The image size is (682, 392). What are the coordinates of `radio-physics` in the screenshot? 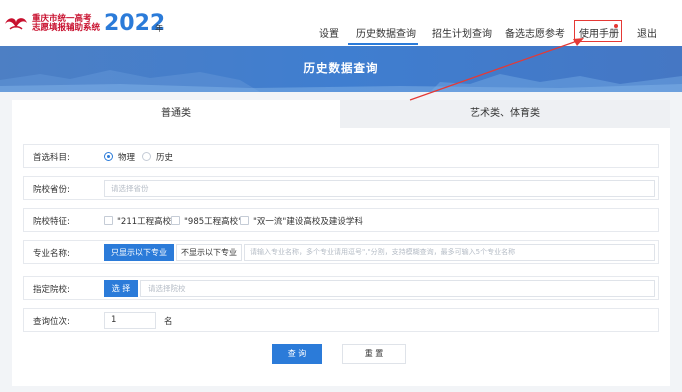 It's located at (108, 156).